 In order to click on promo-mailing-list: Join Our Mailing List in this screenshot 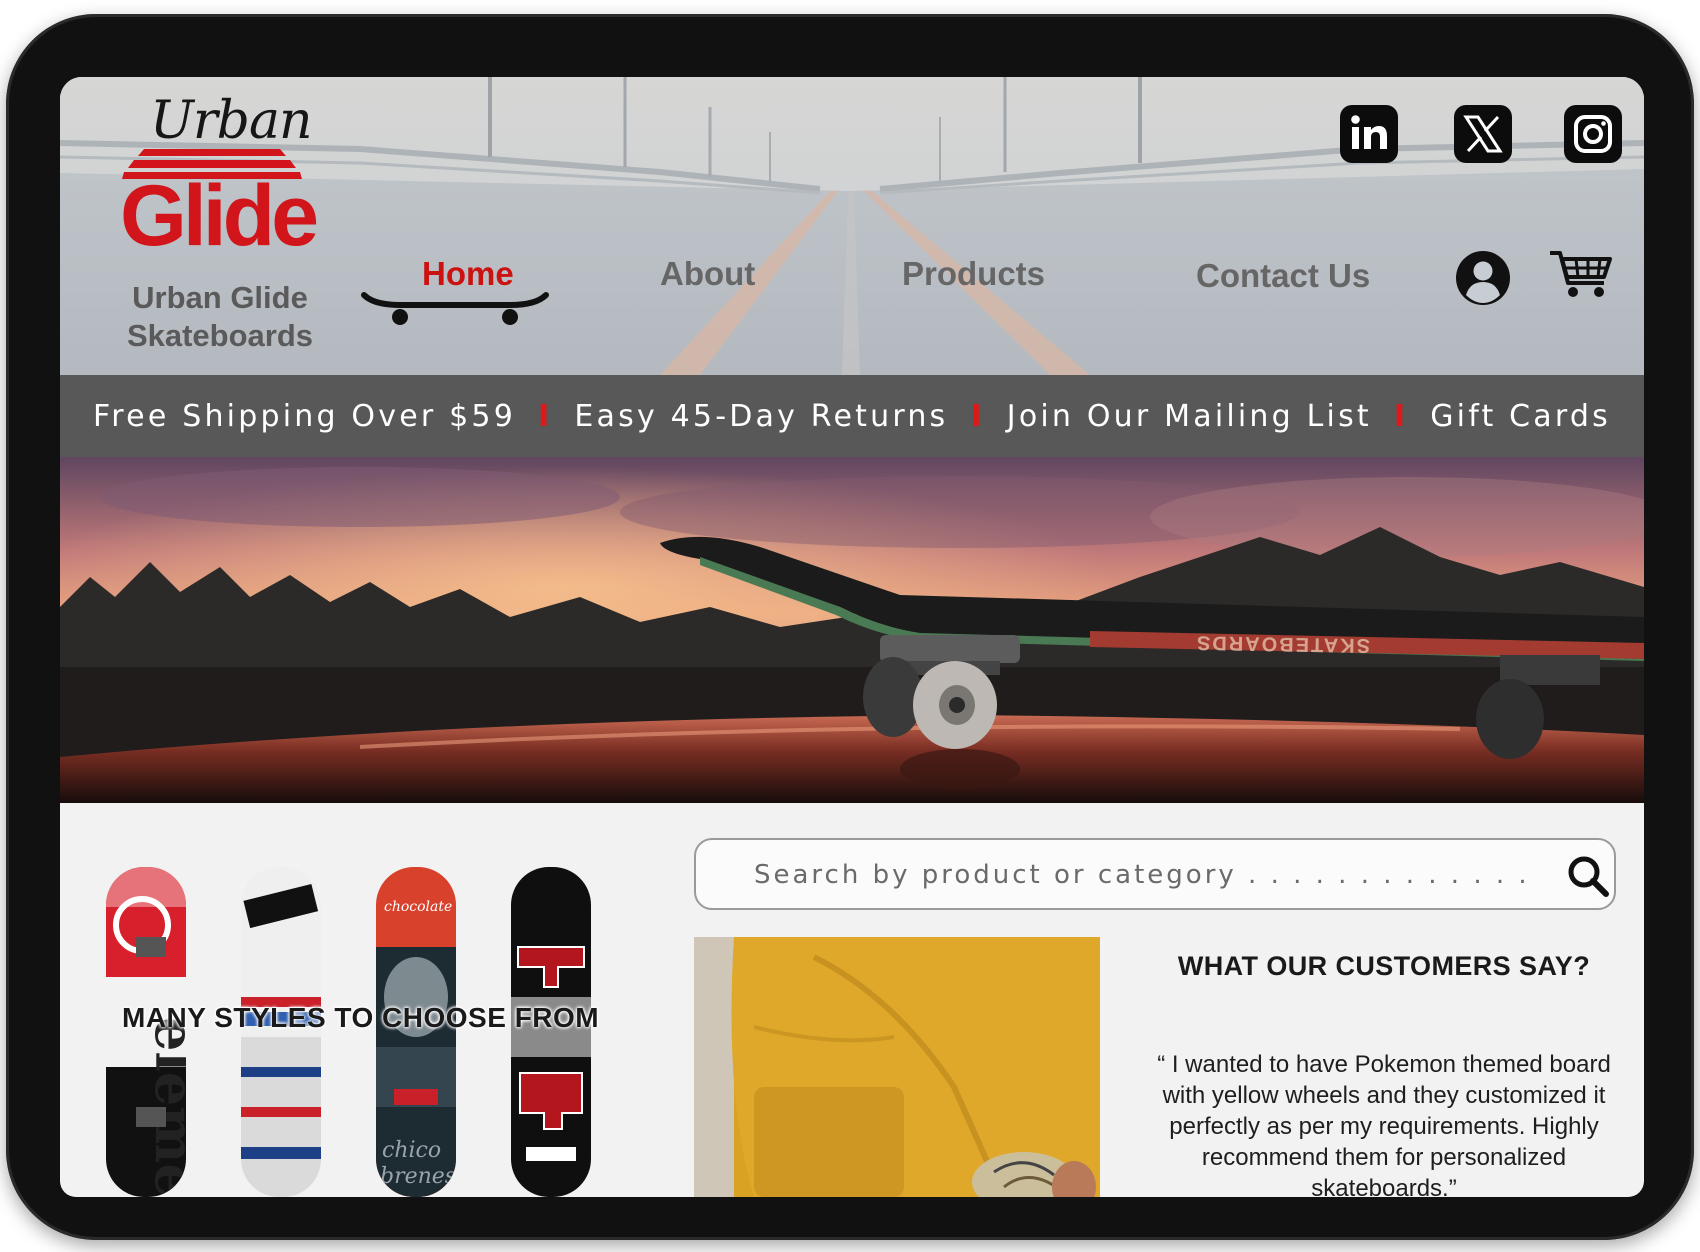, I will do `click(1189, 416)`.